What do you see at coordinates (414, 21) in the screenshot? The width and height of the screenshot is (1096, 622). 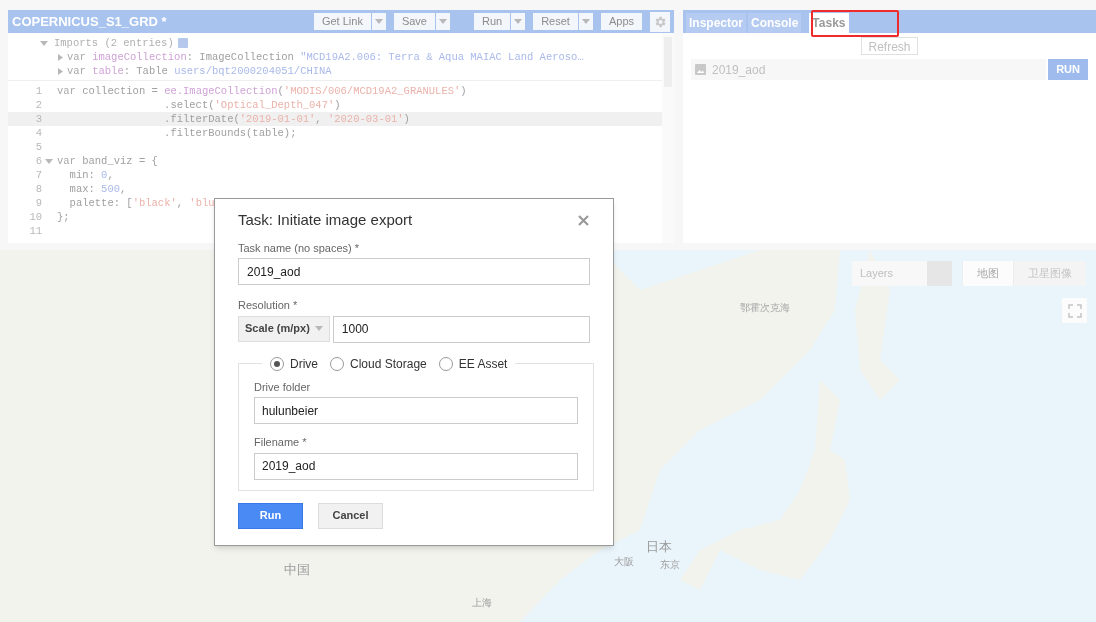 I see `toolbar-button: Save` at bounding box center [414, 21].